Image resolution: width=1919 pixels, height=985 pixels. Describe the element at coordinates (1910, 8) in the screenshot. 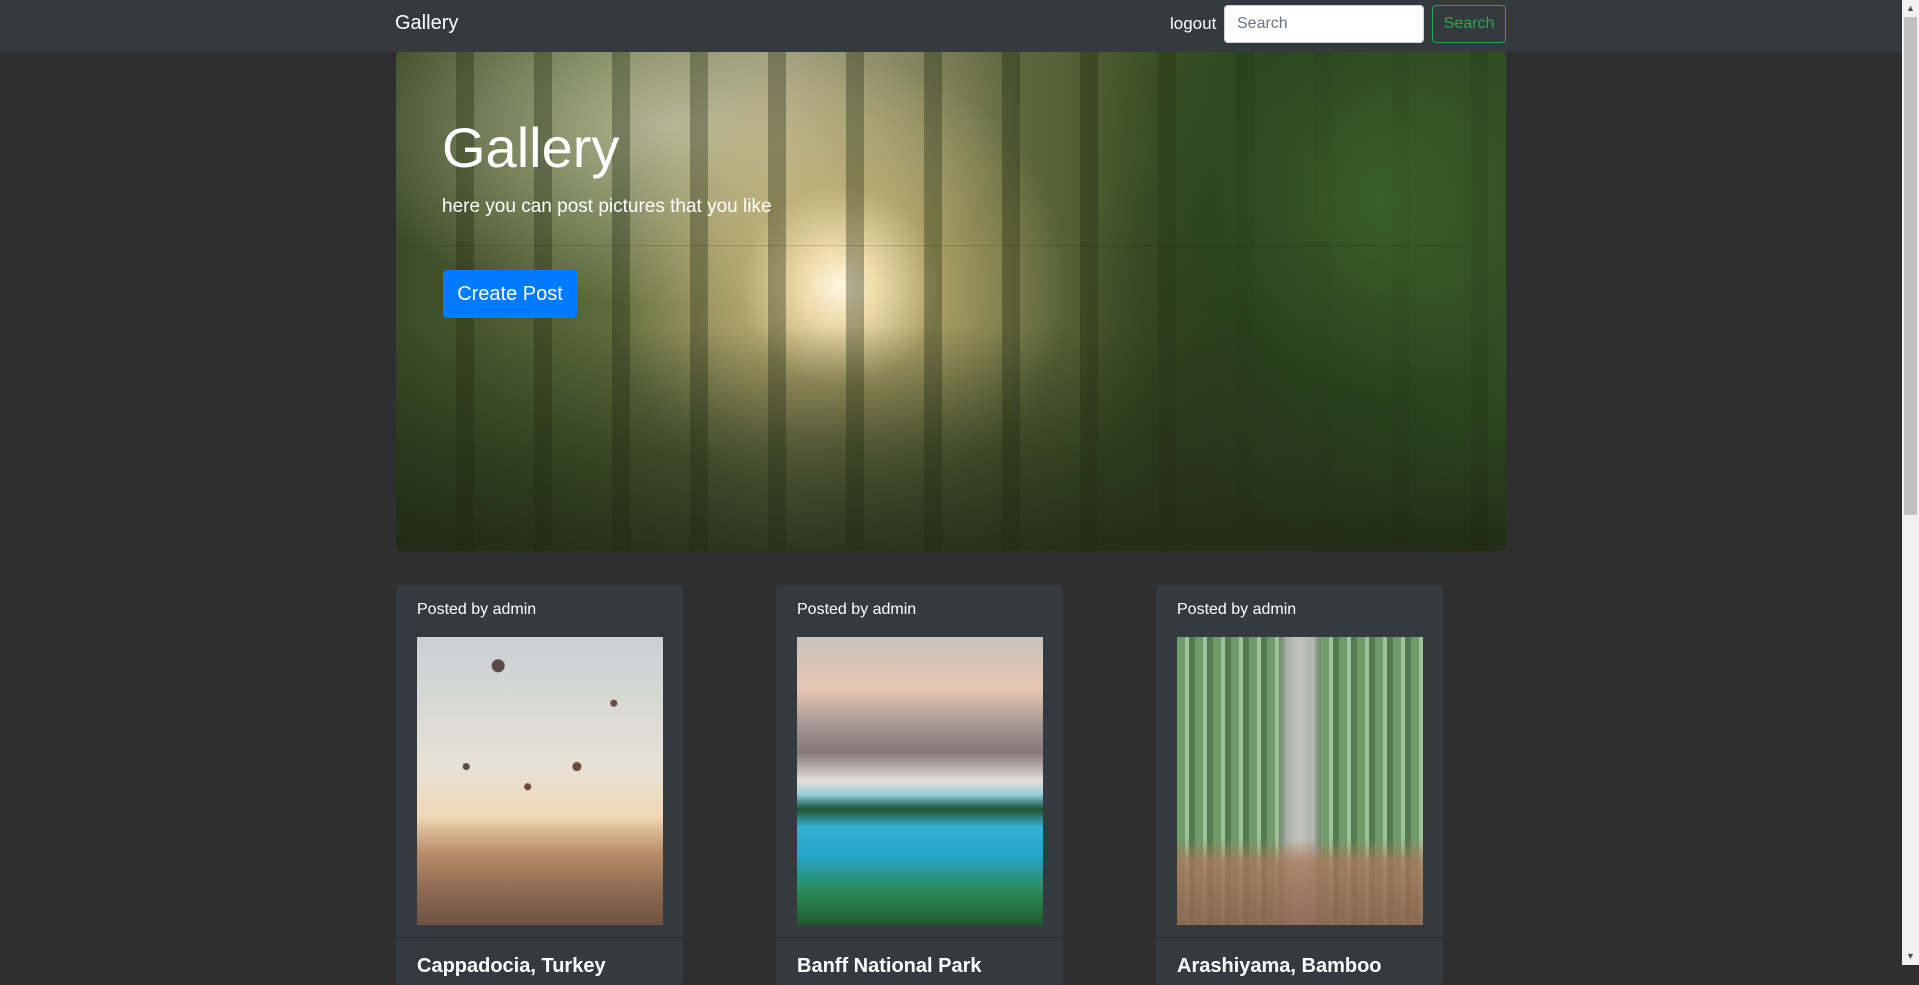

I see `scroll-up-arrow-icon: ▲` at that location.